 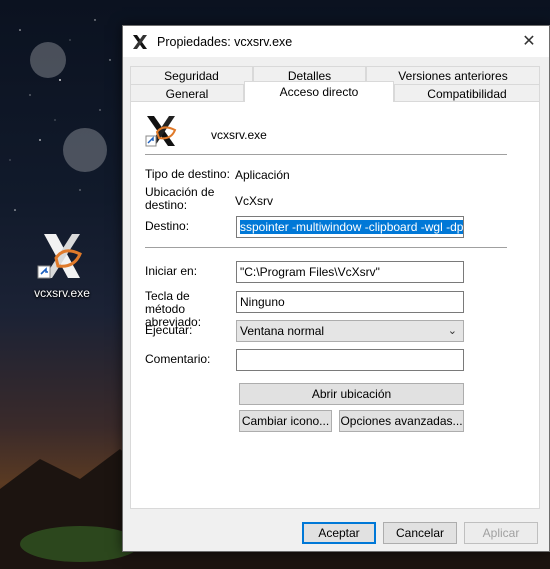 What do you see at coordinates (191, 75) in the screenshot?
I see `tab-seguridad: Seguridad` at bounding box center [191, 75].